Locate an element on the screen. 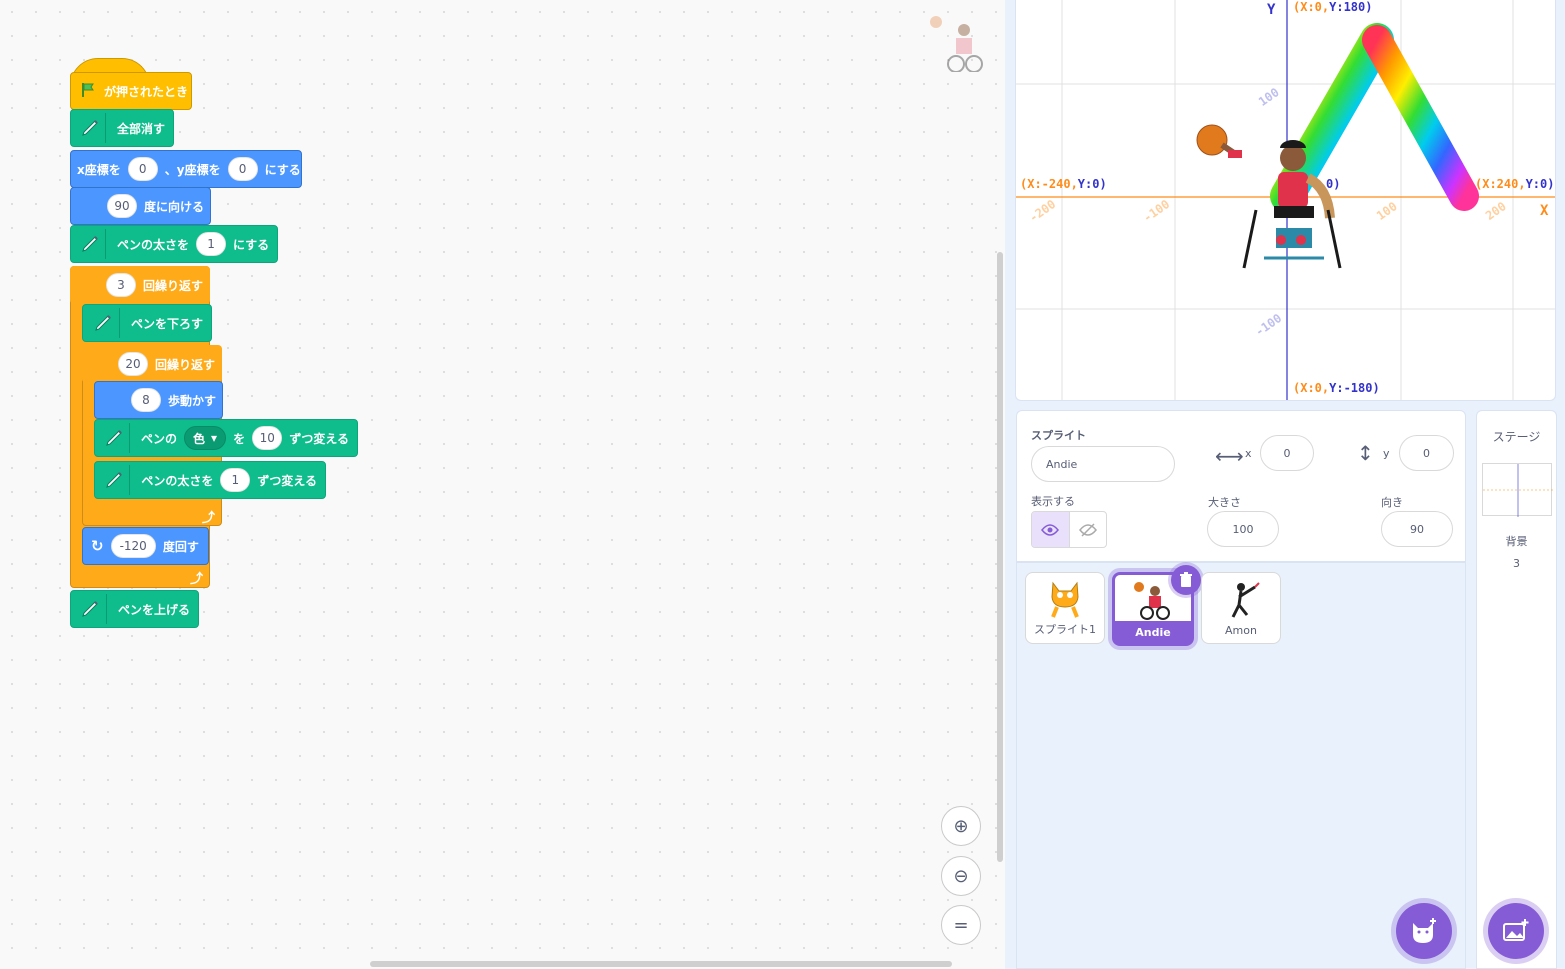  cat-add-icon is located at coordinates (1424, 930).